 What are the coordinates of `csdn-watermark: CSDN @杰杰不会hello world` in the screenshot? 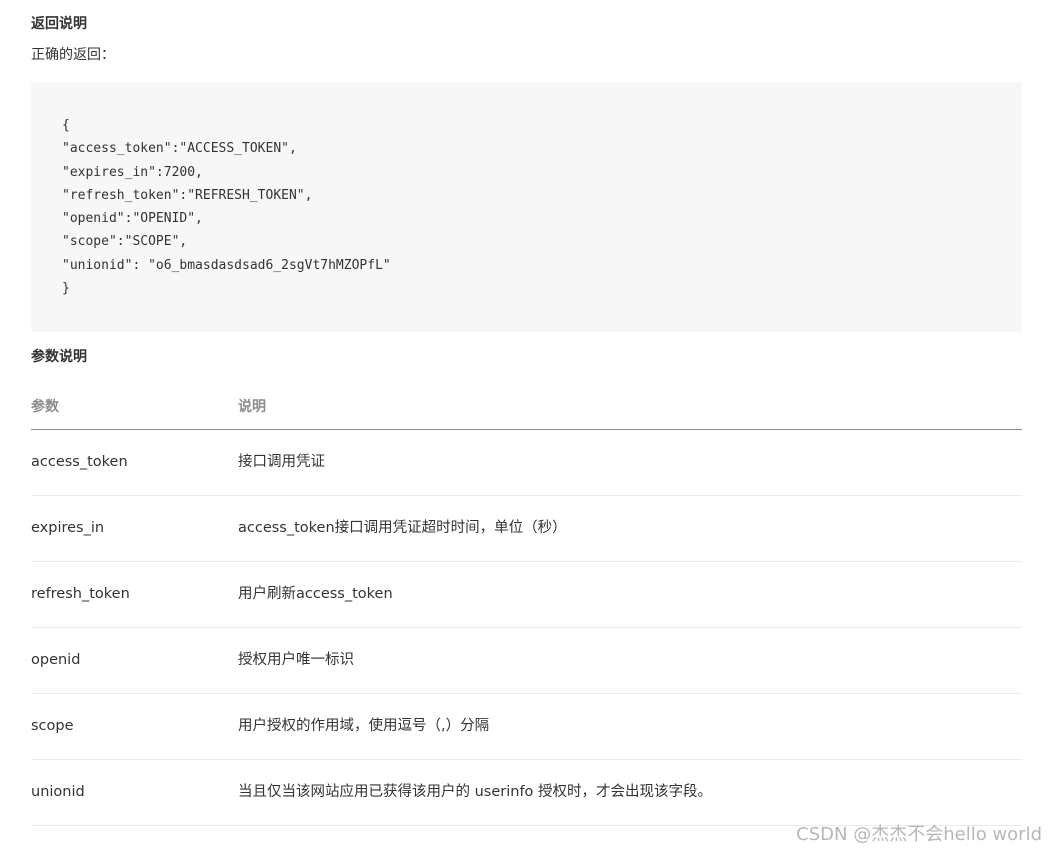 It's located at (919, 834).